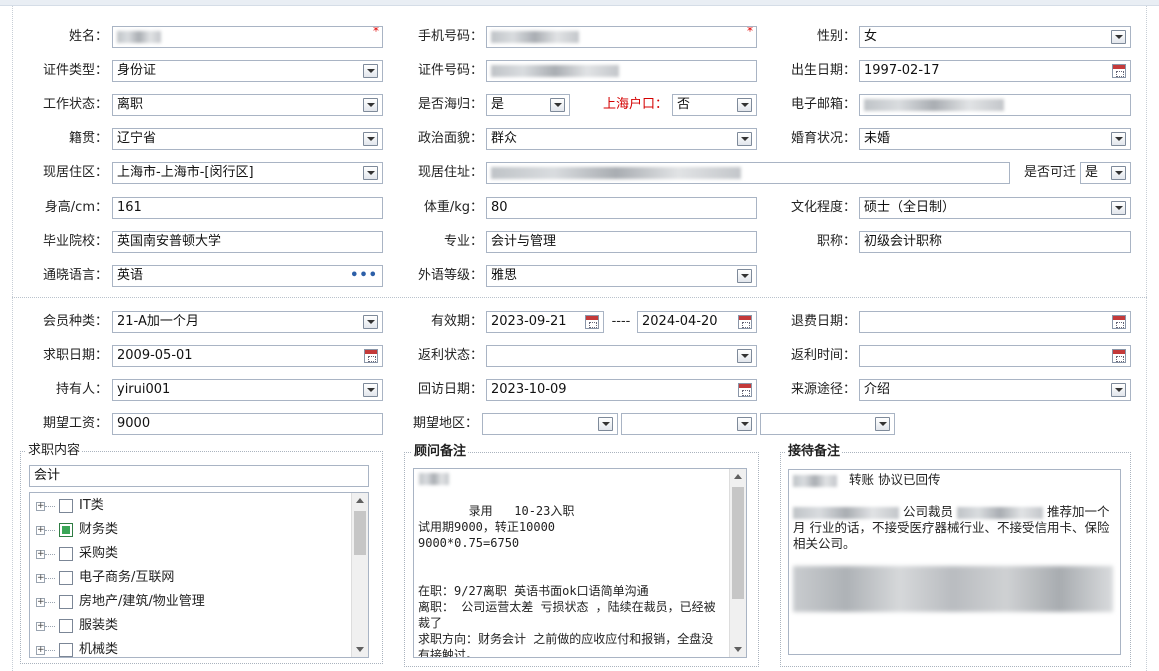  Describe the element at coordinates (1105, 173) in the screenshot. I see `relocate-select: 是` at that location.